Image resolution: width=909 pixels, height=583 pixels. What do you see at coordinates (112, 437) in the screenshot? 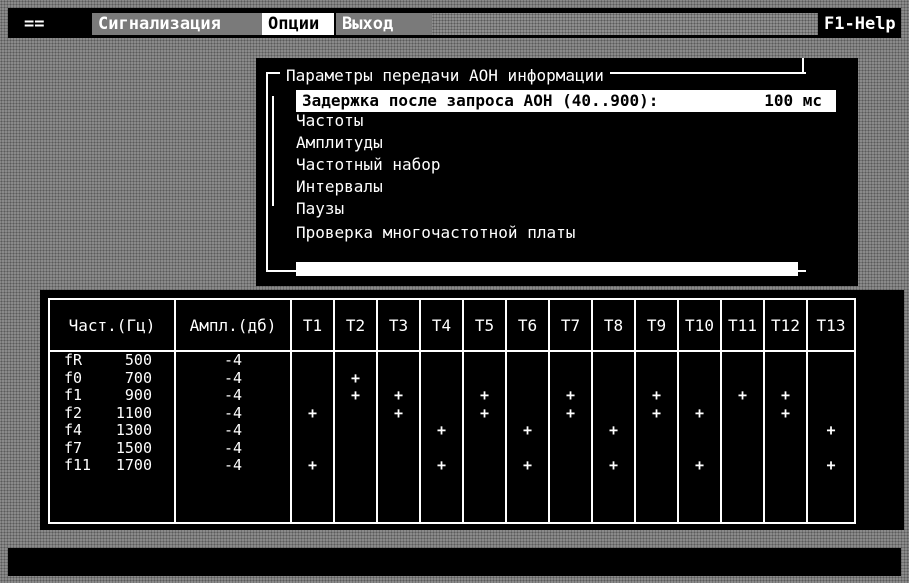
I see `frequency-column: fR 500 f0 700 f1 900 f2 1100 f4 1300 f7 1500 f11 1700` at bounding box center [112, 437].